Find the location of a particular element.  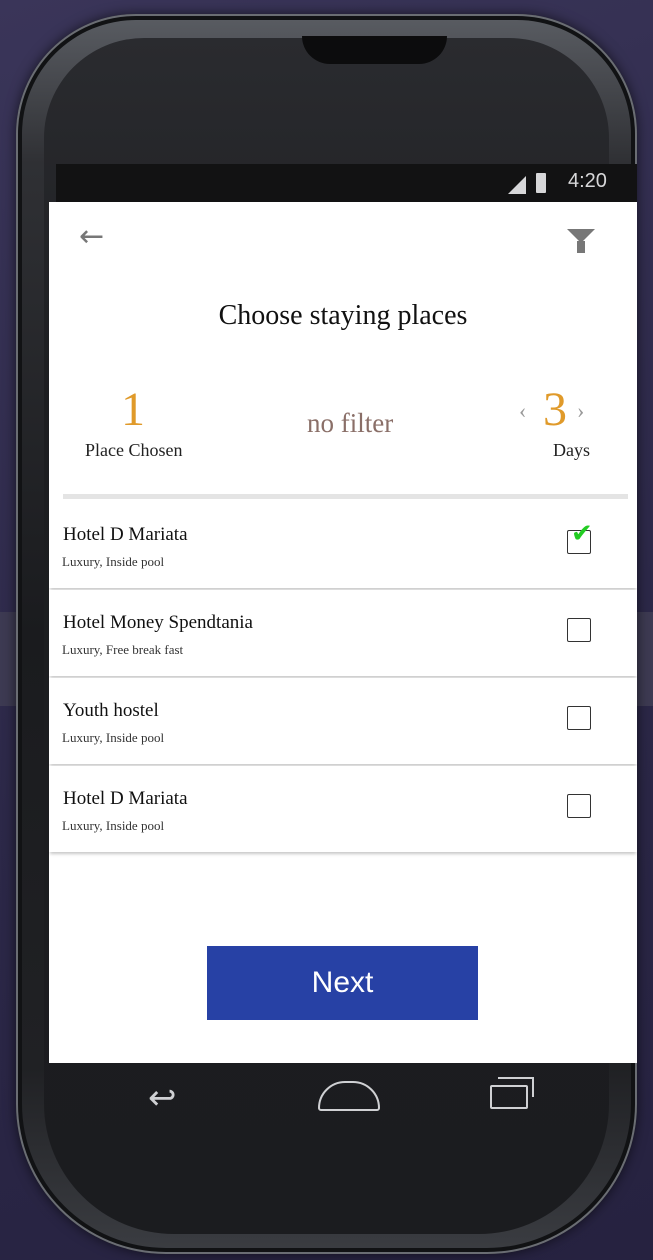

nav-recent-back-side is located at coordinates (533, 1087).